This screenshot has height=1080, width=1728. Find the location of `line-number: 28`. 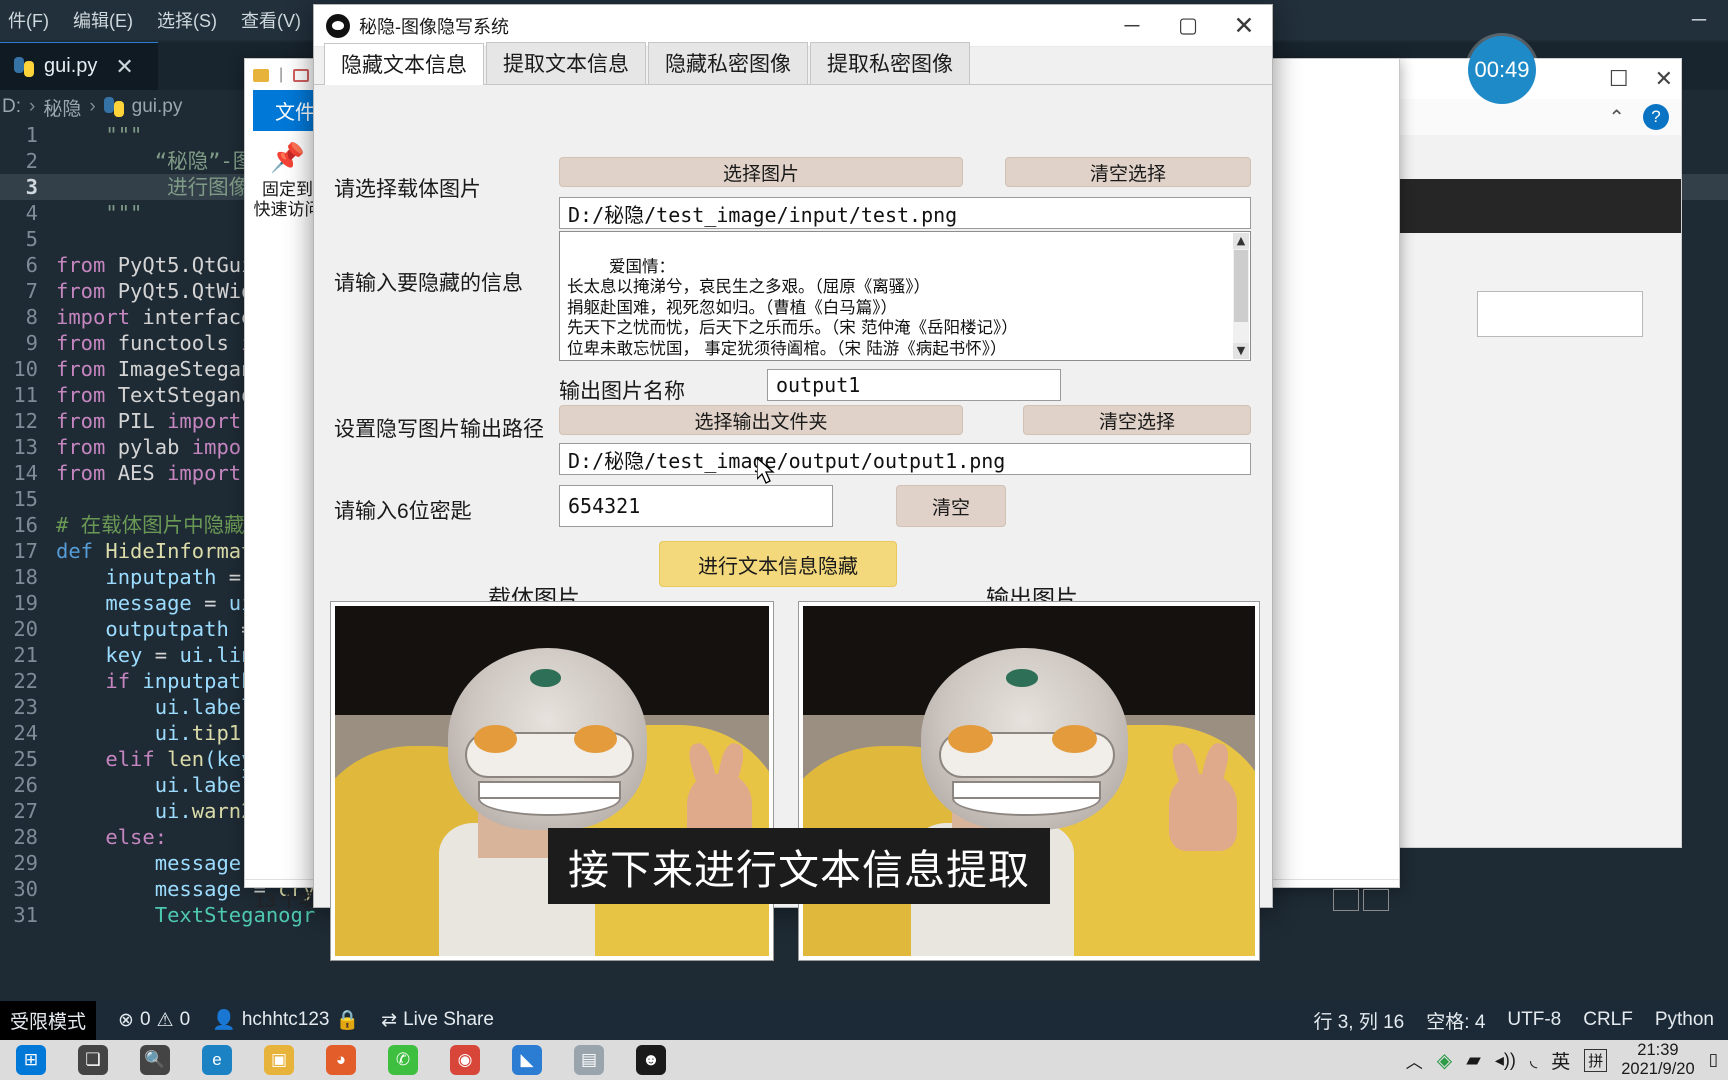

line-number: 28 is located at coordinates (25, 837).